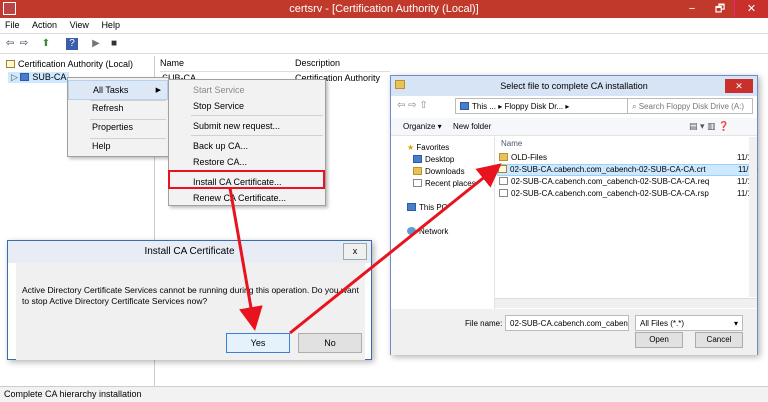 Image resolution: width=768 pixels, height=402 pixels. Describe the element at coordinates (245, 259) in the screenshot. I see `arrow-to-yes` at that location.